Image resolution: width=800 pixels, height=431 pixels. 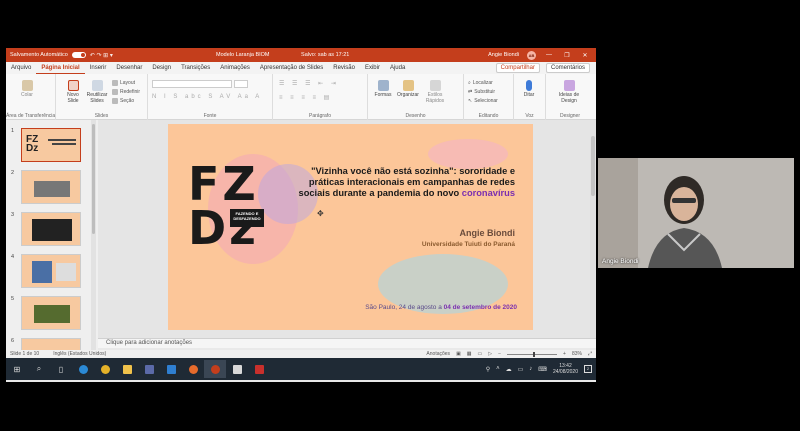 What do you see at coordinates (129, 68) in the screenshot?
I see `tab-desenhar: Desenhar` at bounding box center [129, 68].